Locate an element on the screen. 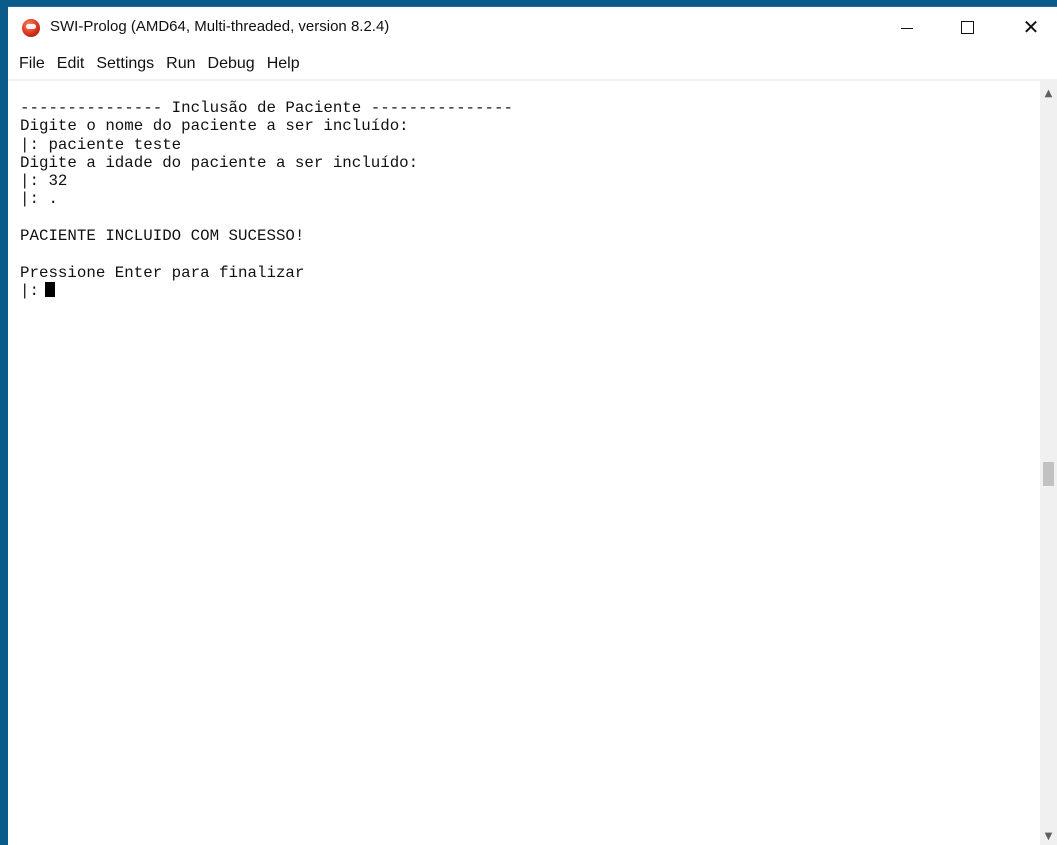 This screenshot has width=1057, height=845. scroll-down-arrow-icon: ▼ is located at coordinates (1048, 836).